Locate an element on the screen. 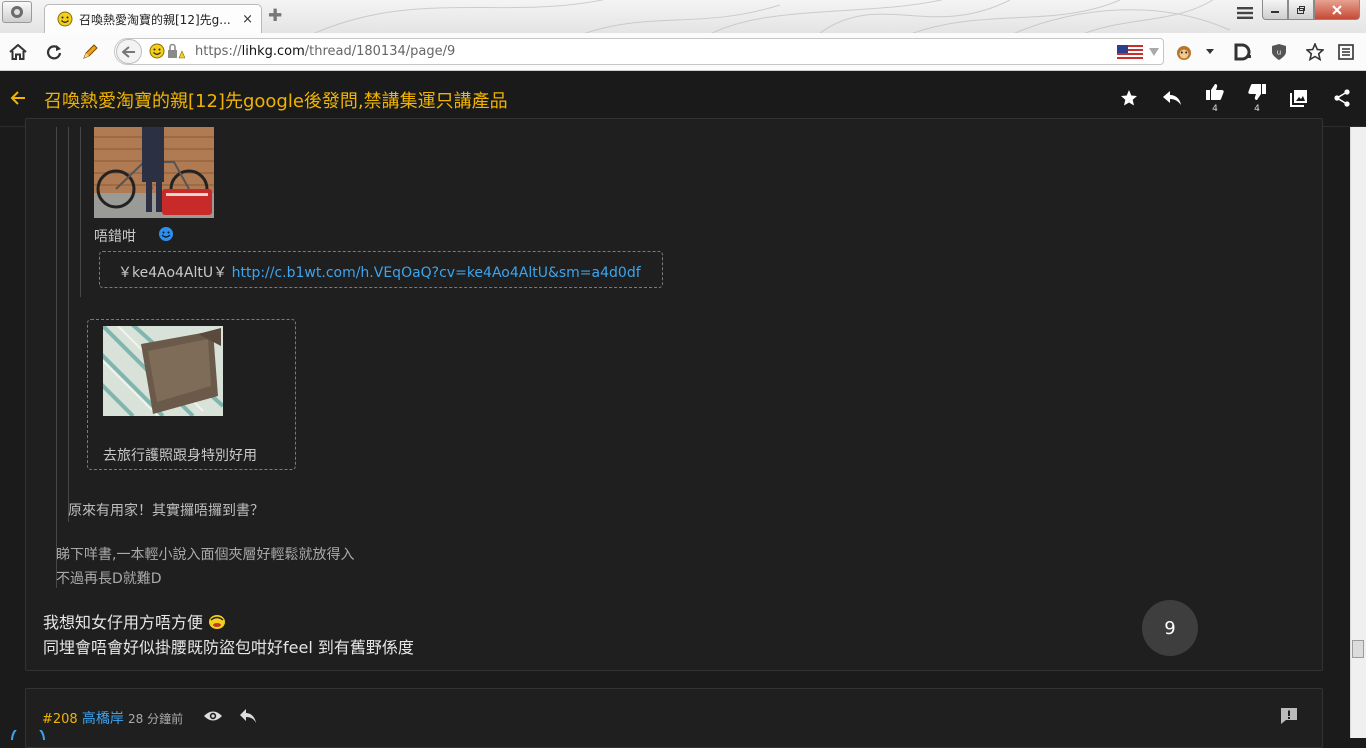  quote-inner-caption: 唔錯咁 is located at coordinates (115, 237).